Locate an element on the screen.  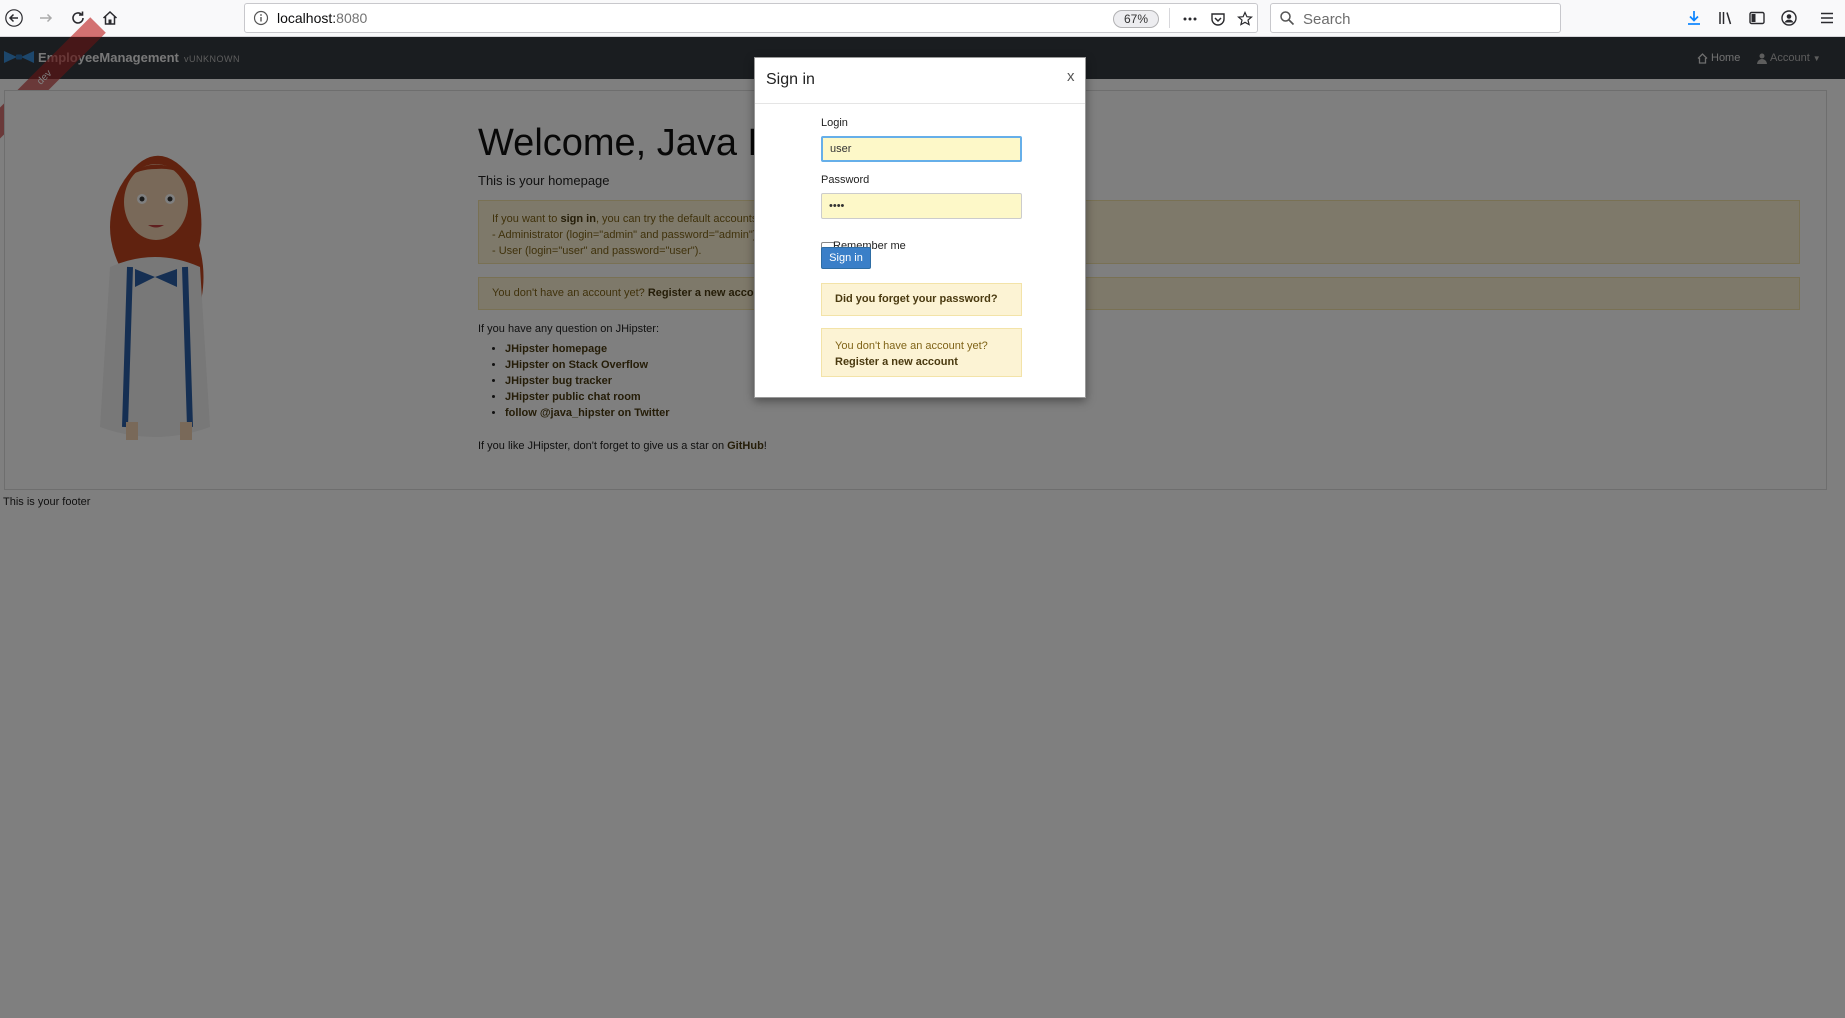
no-account-text: You don't have an account yet? is located at coordinates (911, 346).